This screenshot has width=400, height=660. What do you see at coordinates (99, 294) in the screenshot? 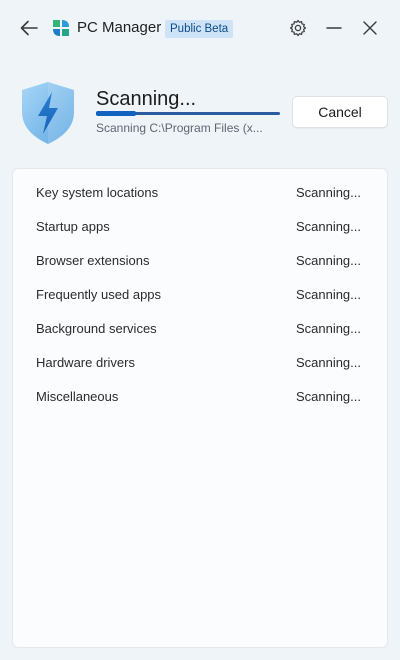
I see `scan-category-label: Frequently used apps` at bounding box center [99, 294].